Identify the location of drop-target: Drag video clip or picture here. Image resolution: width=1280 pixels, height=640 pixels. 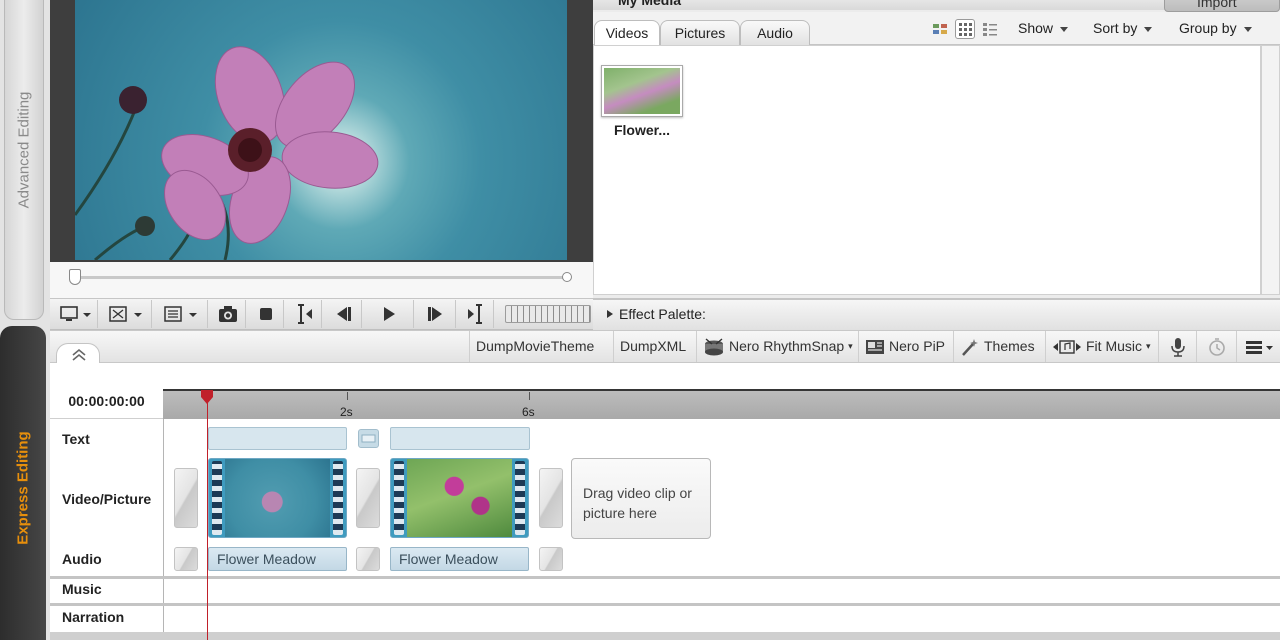
(641, 498).